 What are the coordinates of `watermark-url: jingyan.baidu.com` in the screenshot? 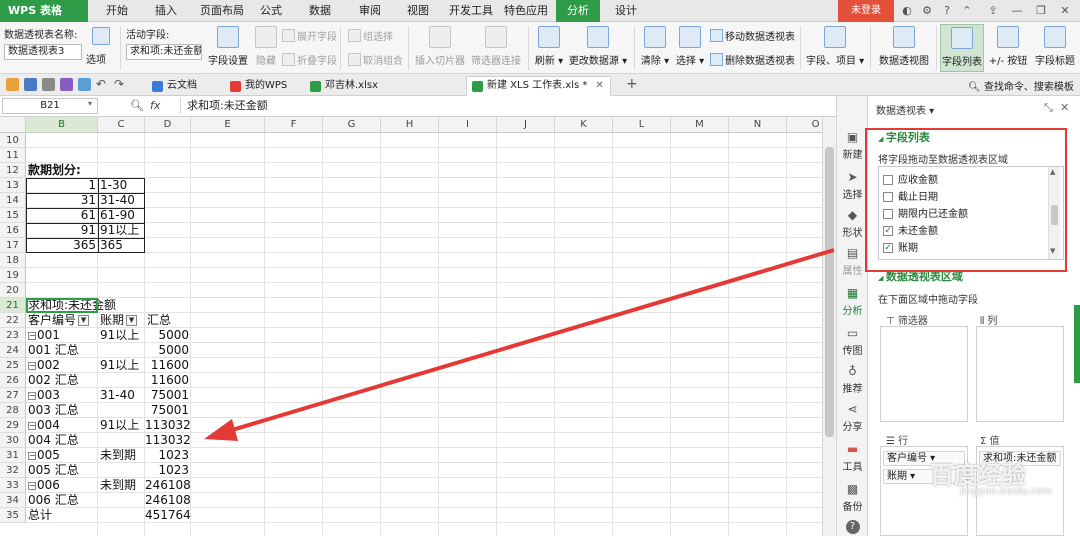 It's located at (1006, 491).